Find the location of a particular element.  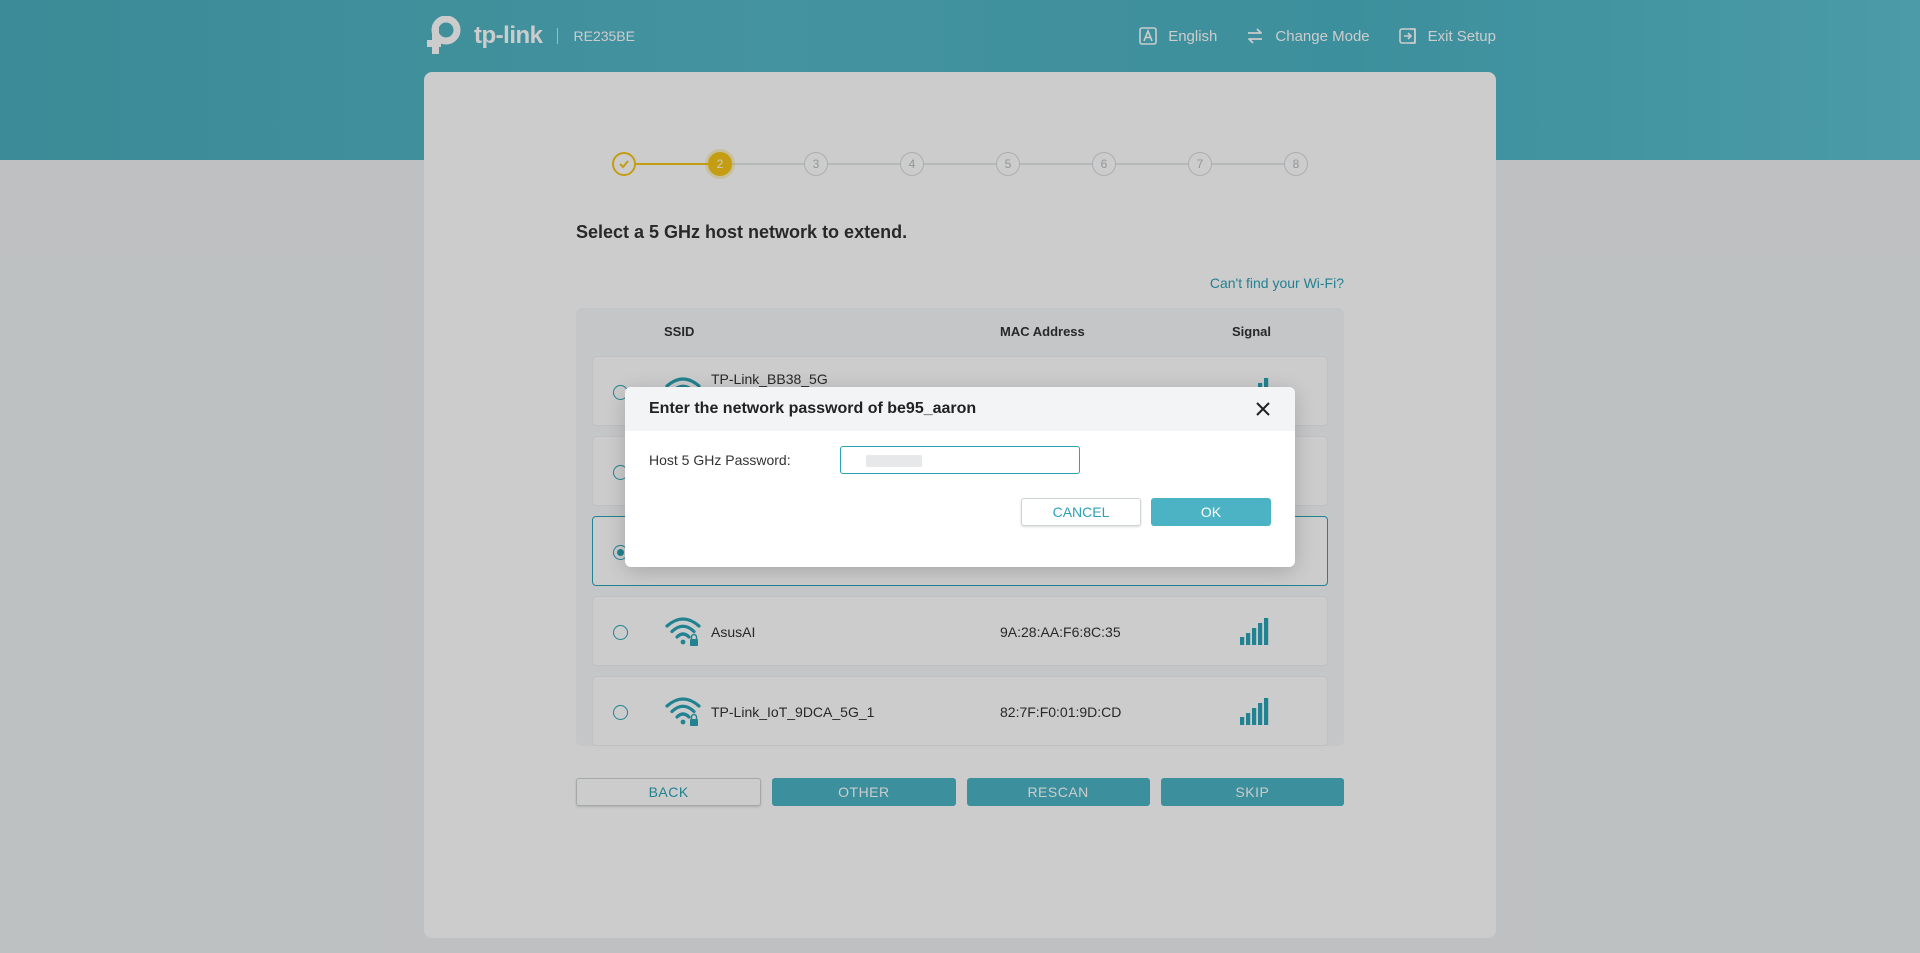

ok-button: OK is located at coordinates (1211, 512).